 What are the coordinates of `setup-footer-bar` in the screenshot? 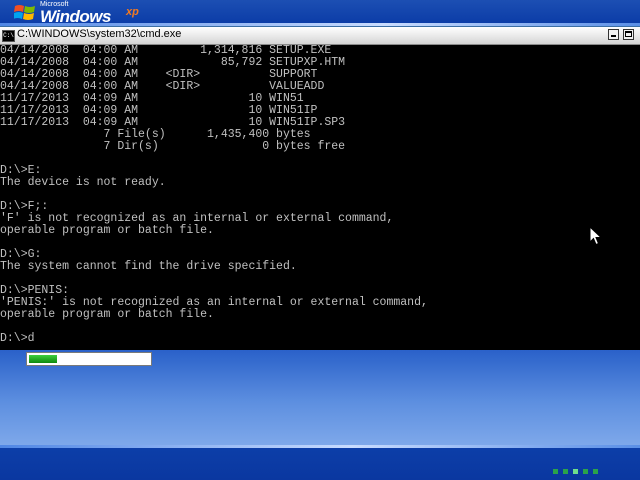 It's located at (320, 462).